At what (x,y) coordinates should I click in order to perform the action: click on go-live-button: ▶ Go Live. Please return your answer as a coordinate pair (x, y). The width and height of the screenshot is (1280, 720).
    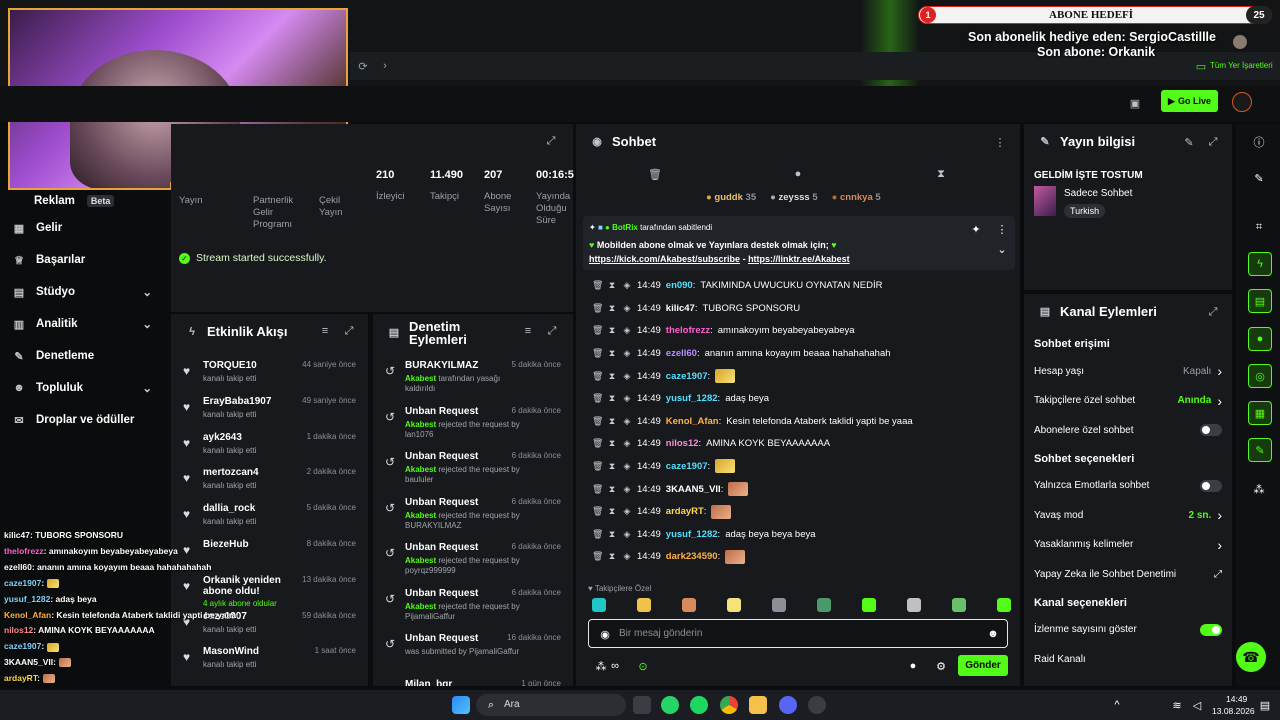
    Looking at the image, I should click on (1189, 101).